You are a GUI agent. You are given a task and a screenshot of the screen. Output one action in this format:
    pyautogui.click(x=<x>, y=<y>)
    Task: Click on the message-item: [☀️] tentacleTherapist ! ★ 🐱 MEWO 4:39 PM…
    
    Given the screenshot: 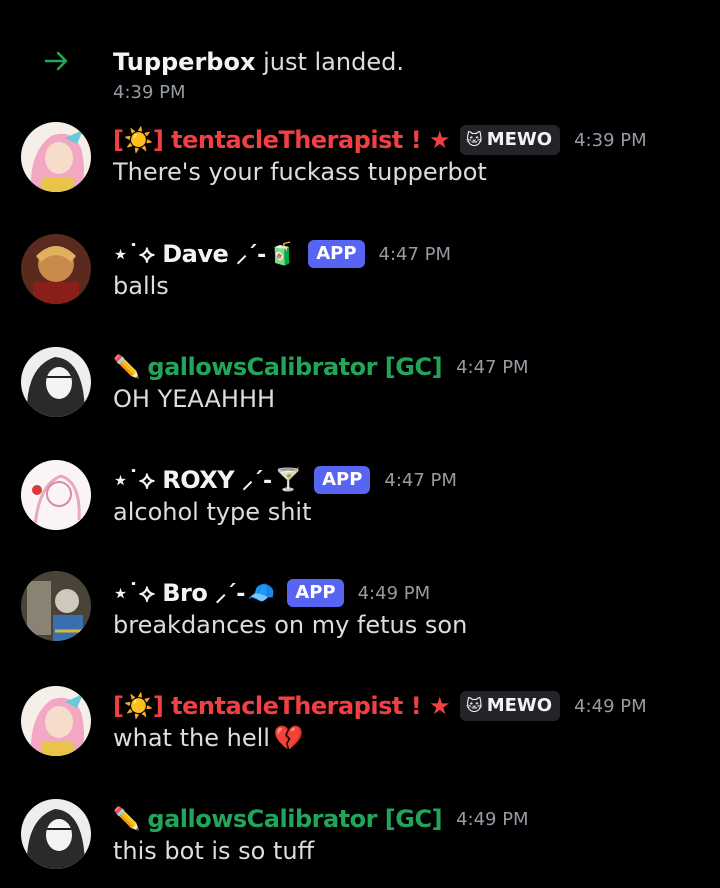 What is the action you would take?
    pyautogui.click(x=360, y=164)
    